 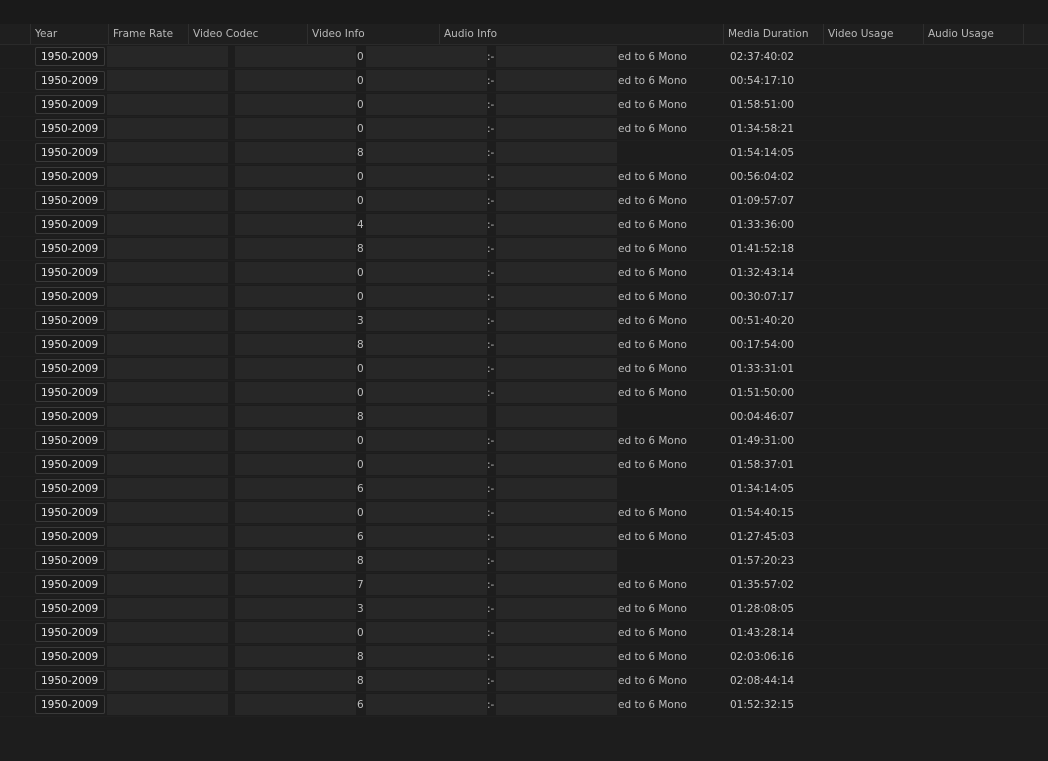 What do you see at coordinates (524, 153) in the screenshot?
I see `table-row: 1950-2009 8:- 01:54:14:05` at bounding box center [524, 153].